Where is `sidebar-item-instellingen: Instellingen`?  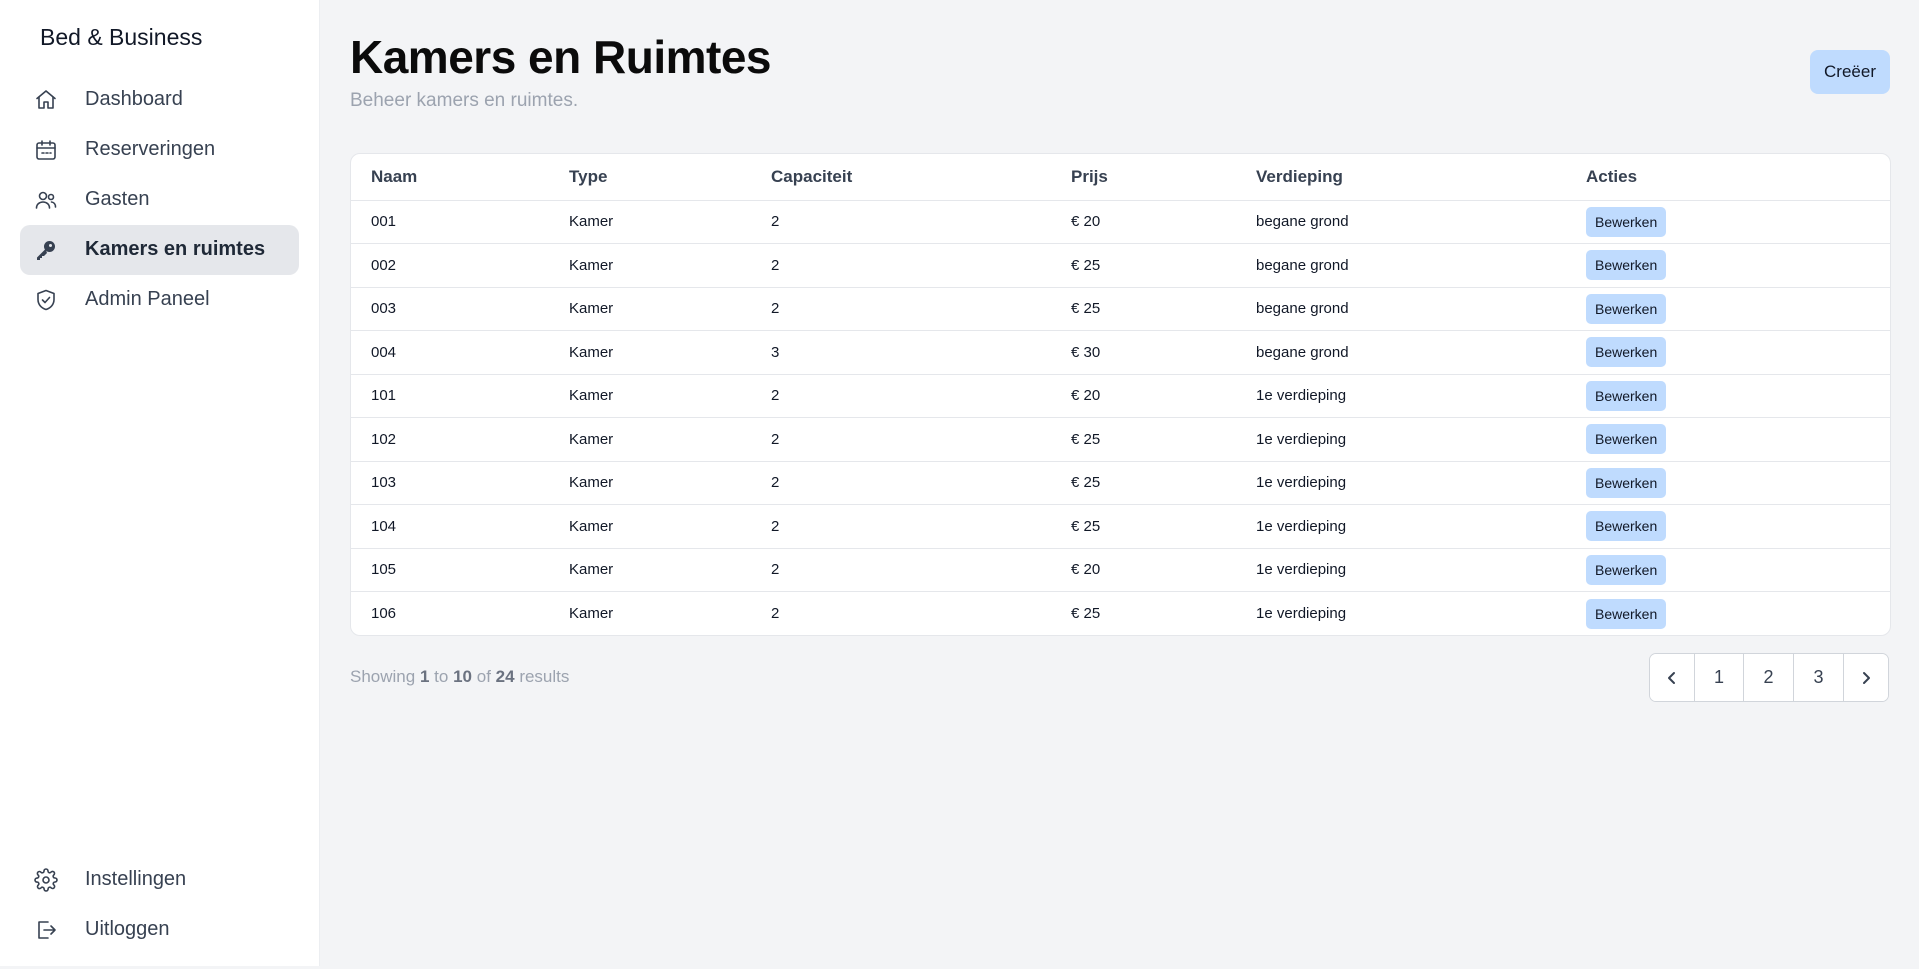
sidebar-item-instellingen: Instellingen is located at coordinates (159, 880).